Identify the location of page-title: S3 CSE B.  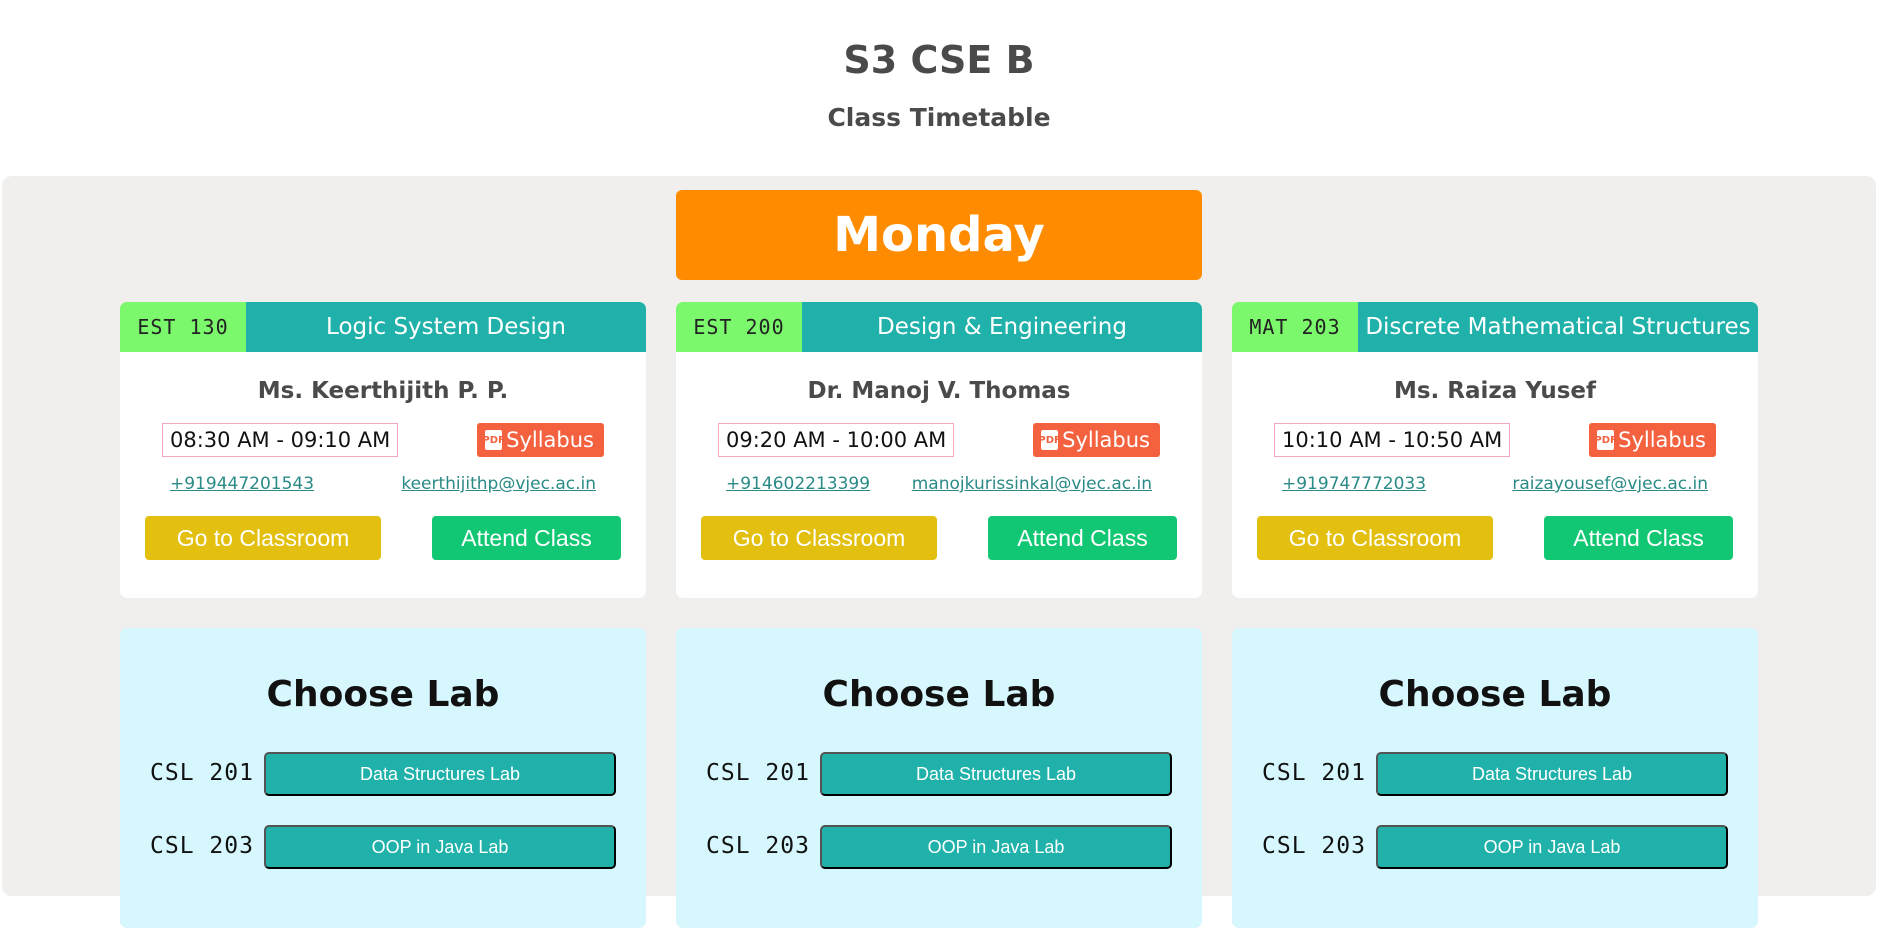
(939, 60).